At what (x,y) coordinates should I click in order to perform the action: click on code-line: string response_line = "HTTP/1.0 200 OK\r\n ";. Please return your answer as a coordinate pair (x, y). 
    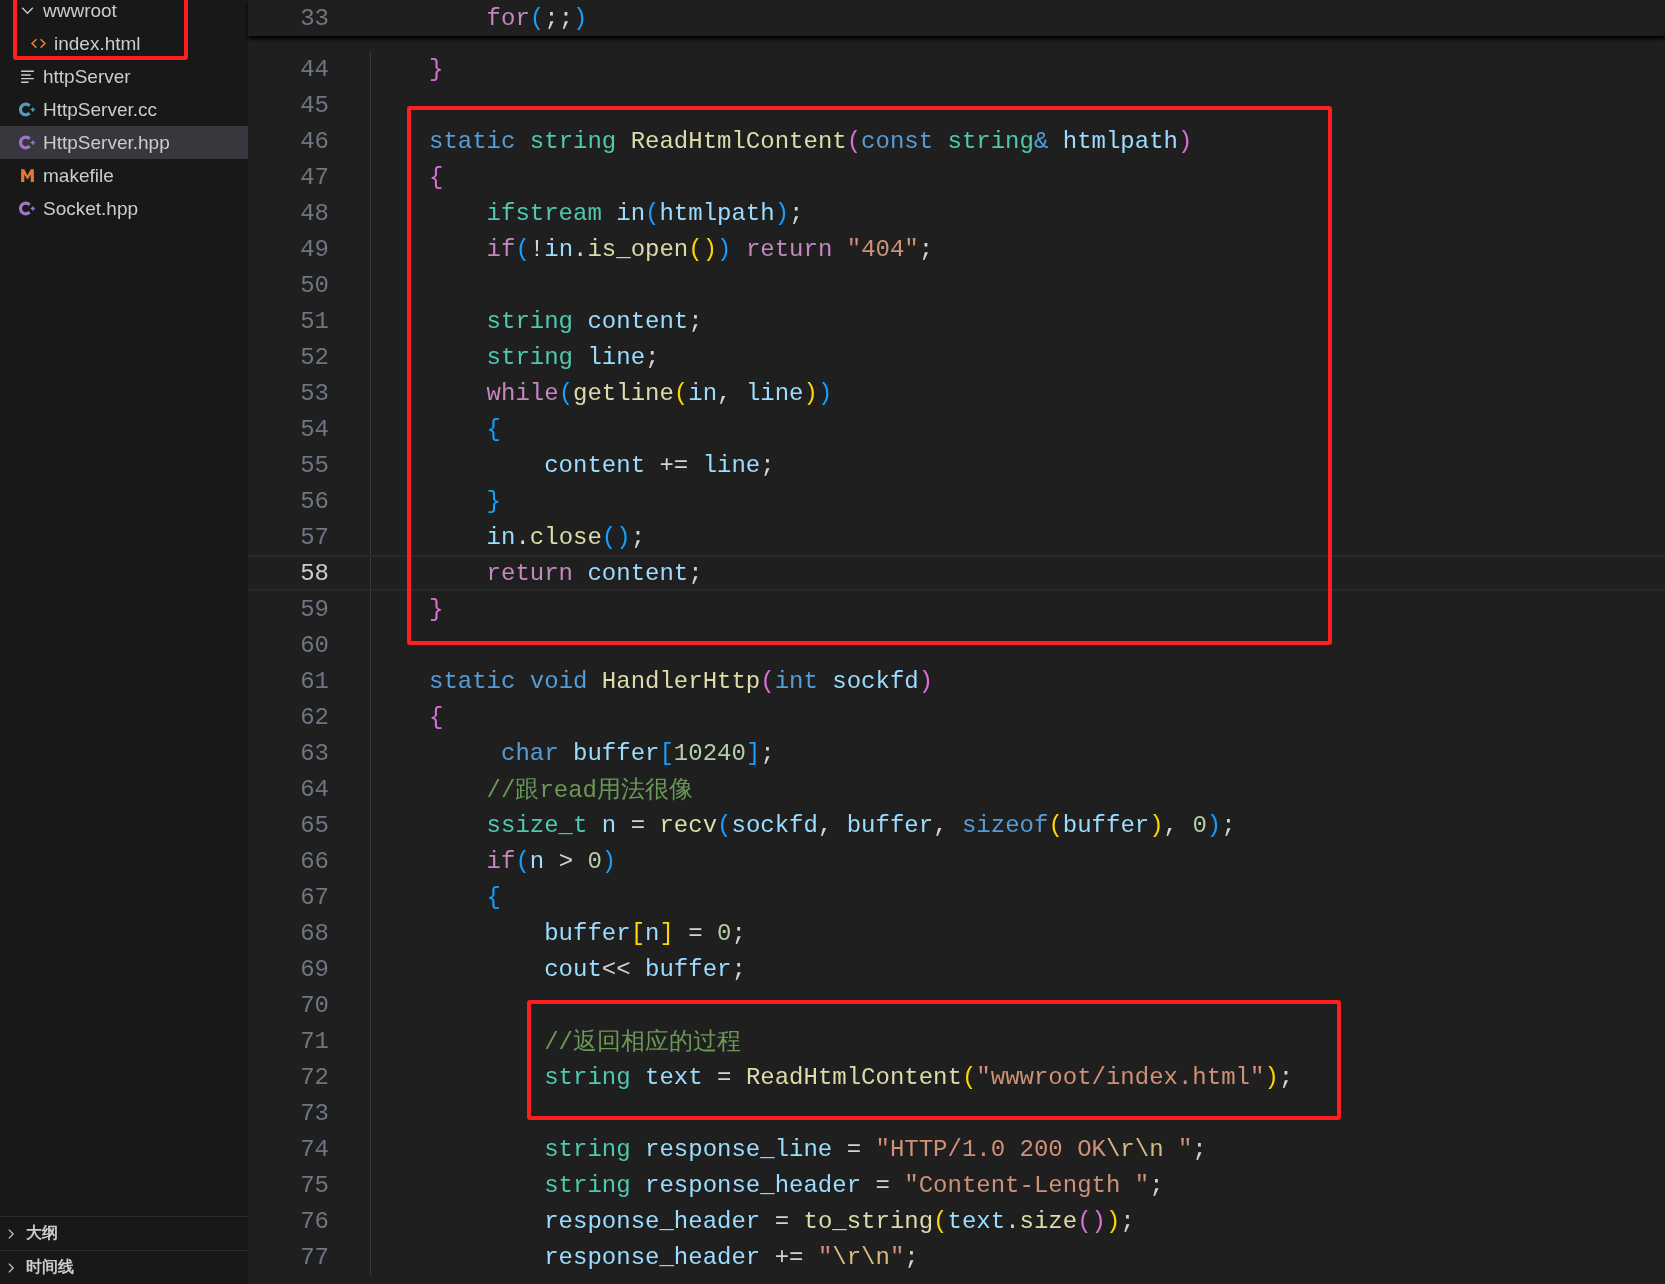
    Looking at the image, I should click on (875, 1149).